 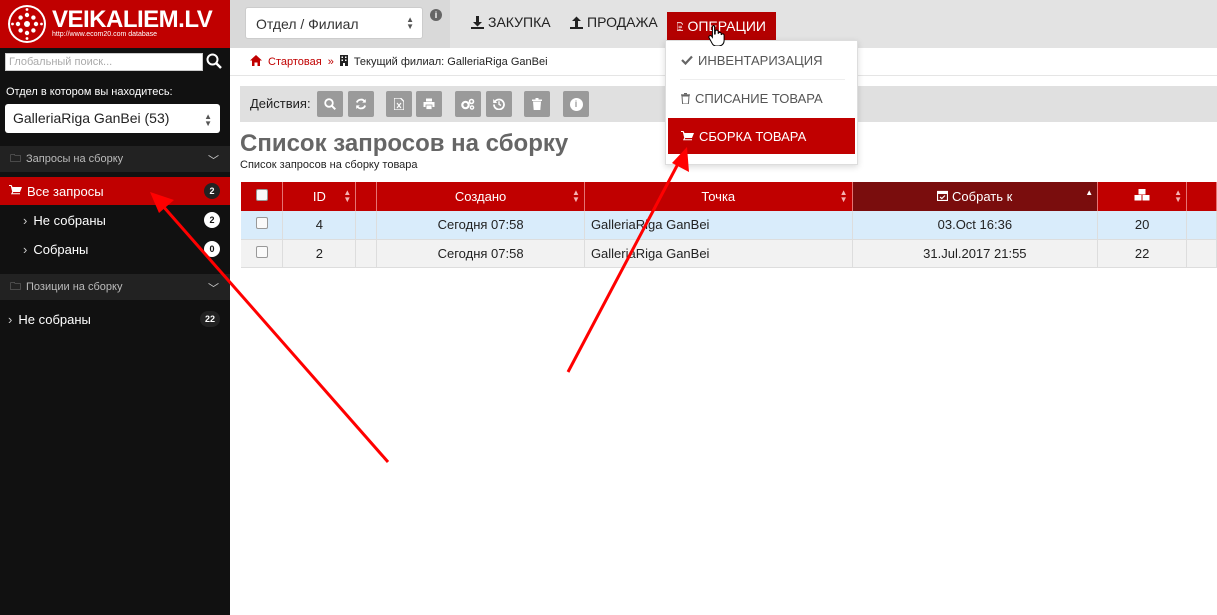 I want to click on check-icon, so click(x=687, y=60).